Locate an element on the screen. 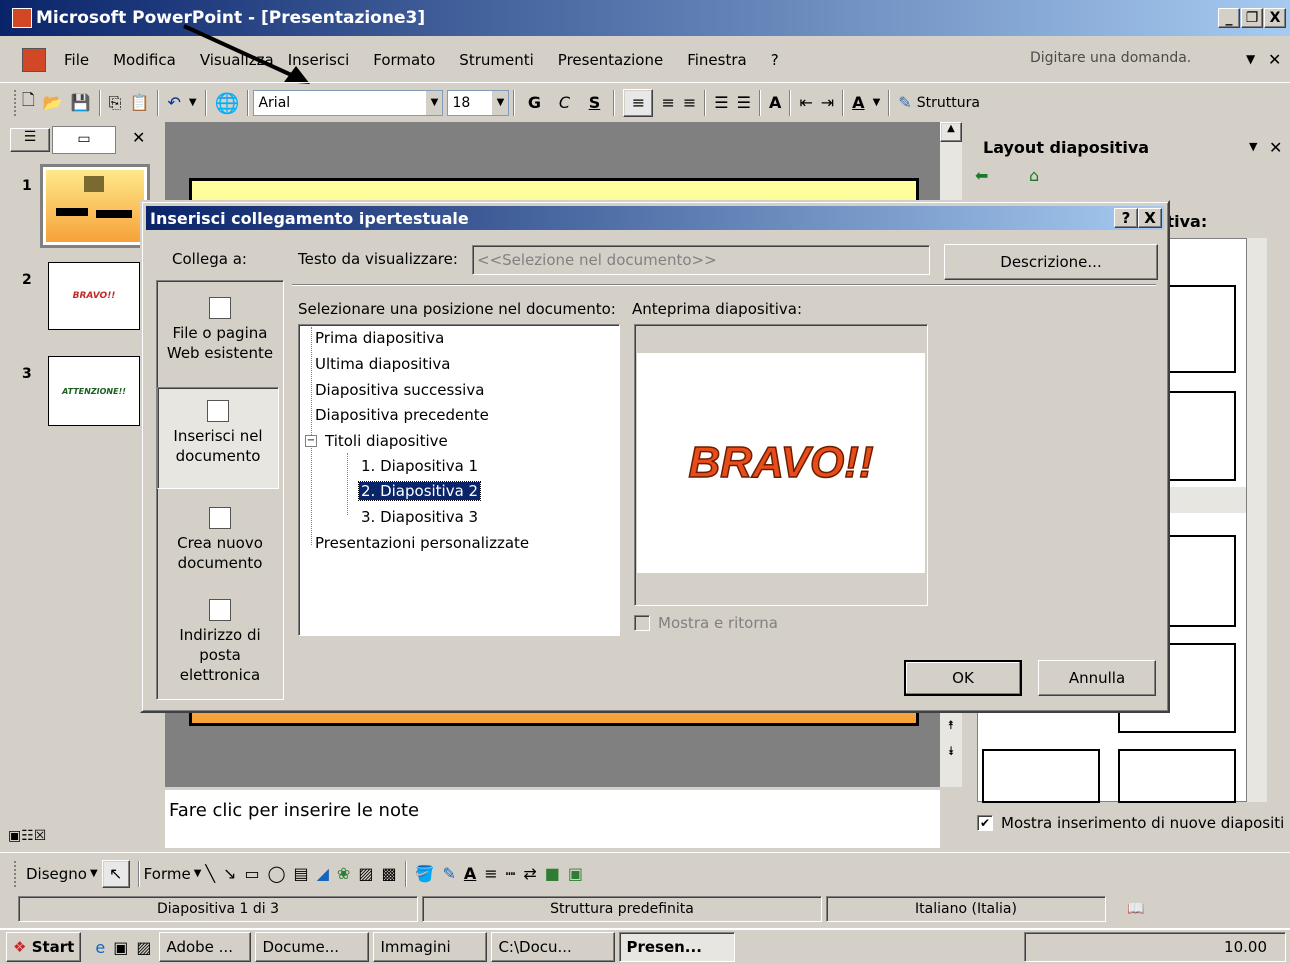  arrow-style-icon: ⇄ is located at coordinates (529, 874).